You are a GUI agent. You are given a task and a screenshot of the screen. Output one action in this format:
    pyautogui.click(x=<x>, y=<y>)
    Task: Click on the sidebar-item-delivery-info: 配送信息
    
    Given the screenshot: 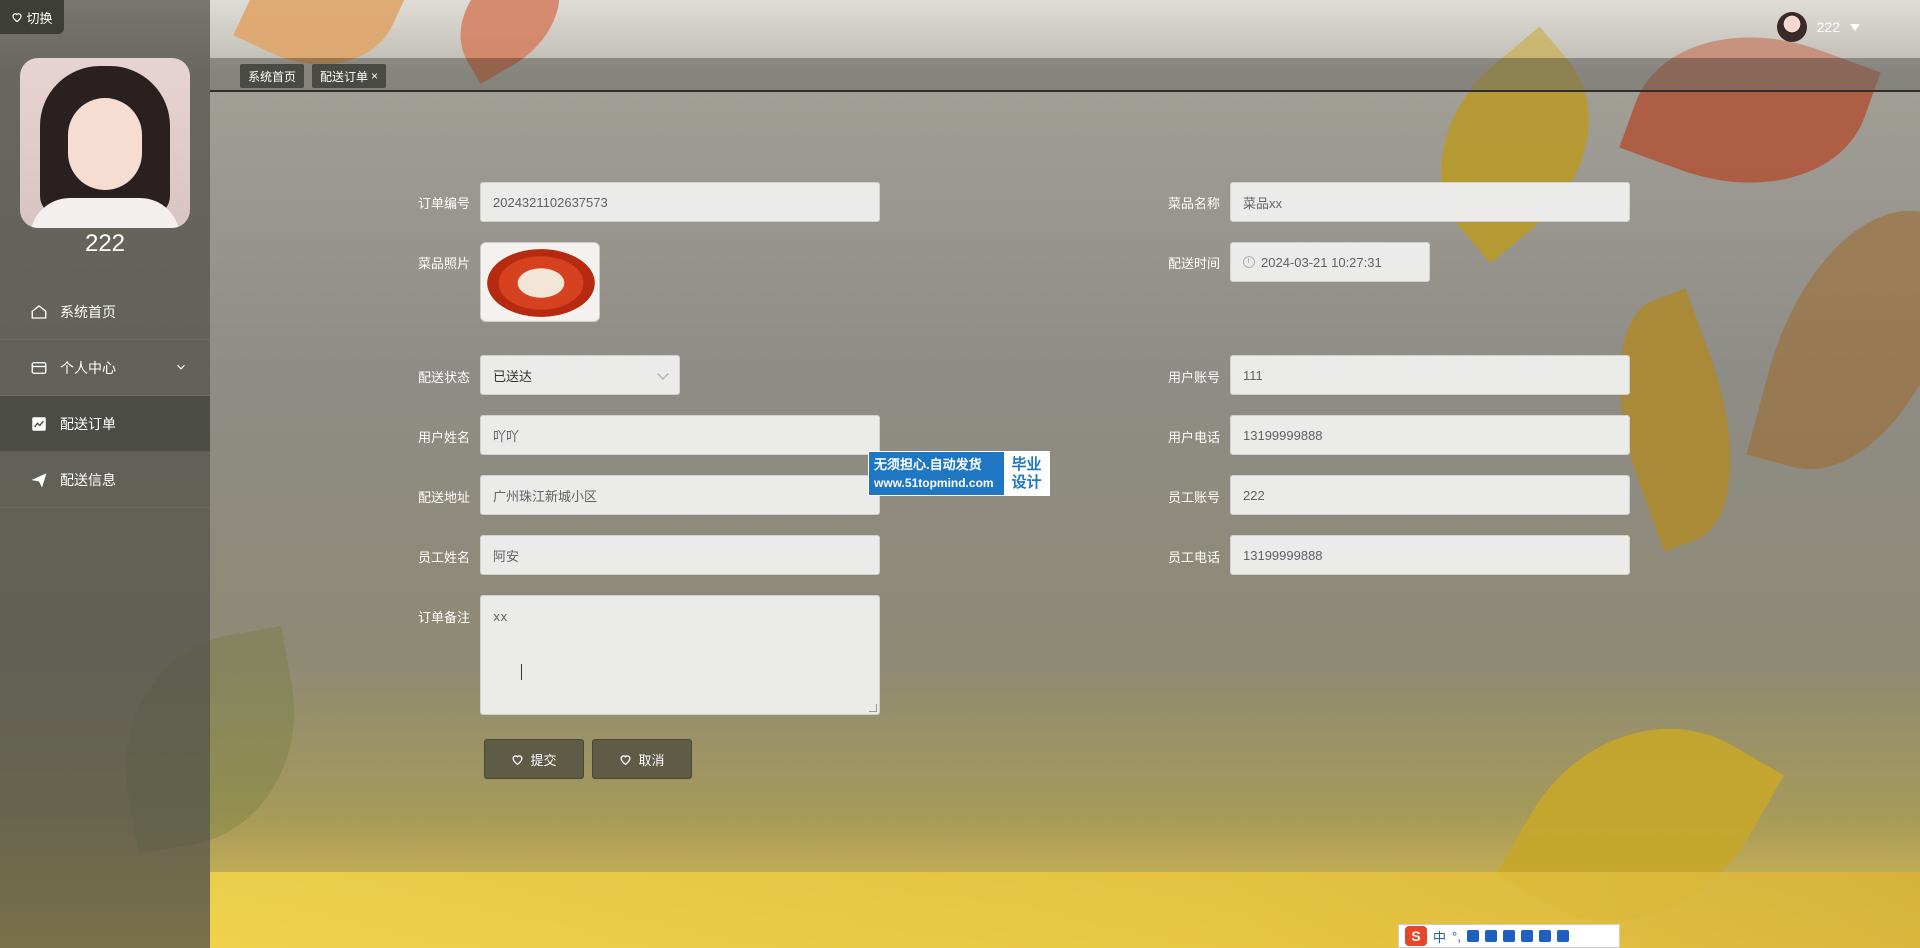 What is the action you would take?
    pyautogui.click(x=105, y=480)
    